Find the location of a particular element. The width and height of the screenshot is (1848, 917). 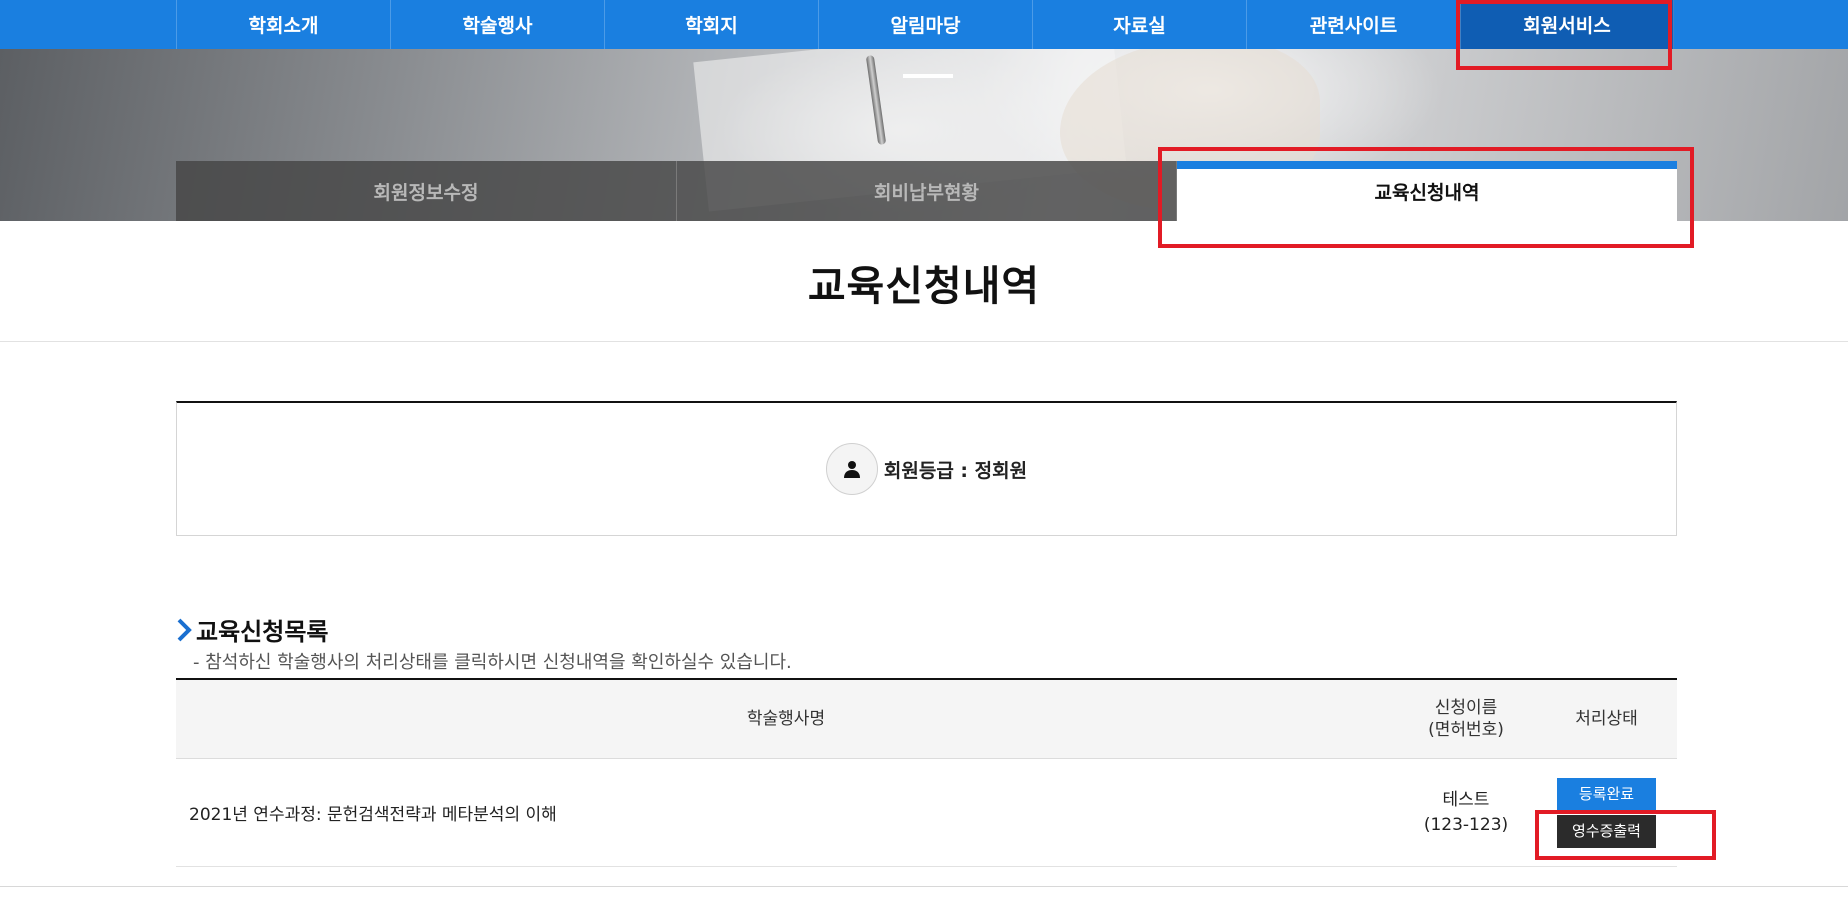

nav-item-about: 학회소개 is located at coordinates (283, 24).